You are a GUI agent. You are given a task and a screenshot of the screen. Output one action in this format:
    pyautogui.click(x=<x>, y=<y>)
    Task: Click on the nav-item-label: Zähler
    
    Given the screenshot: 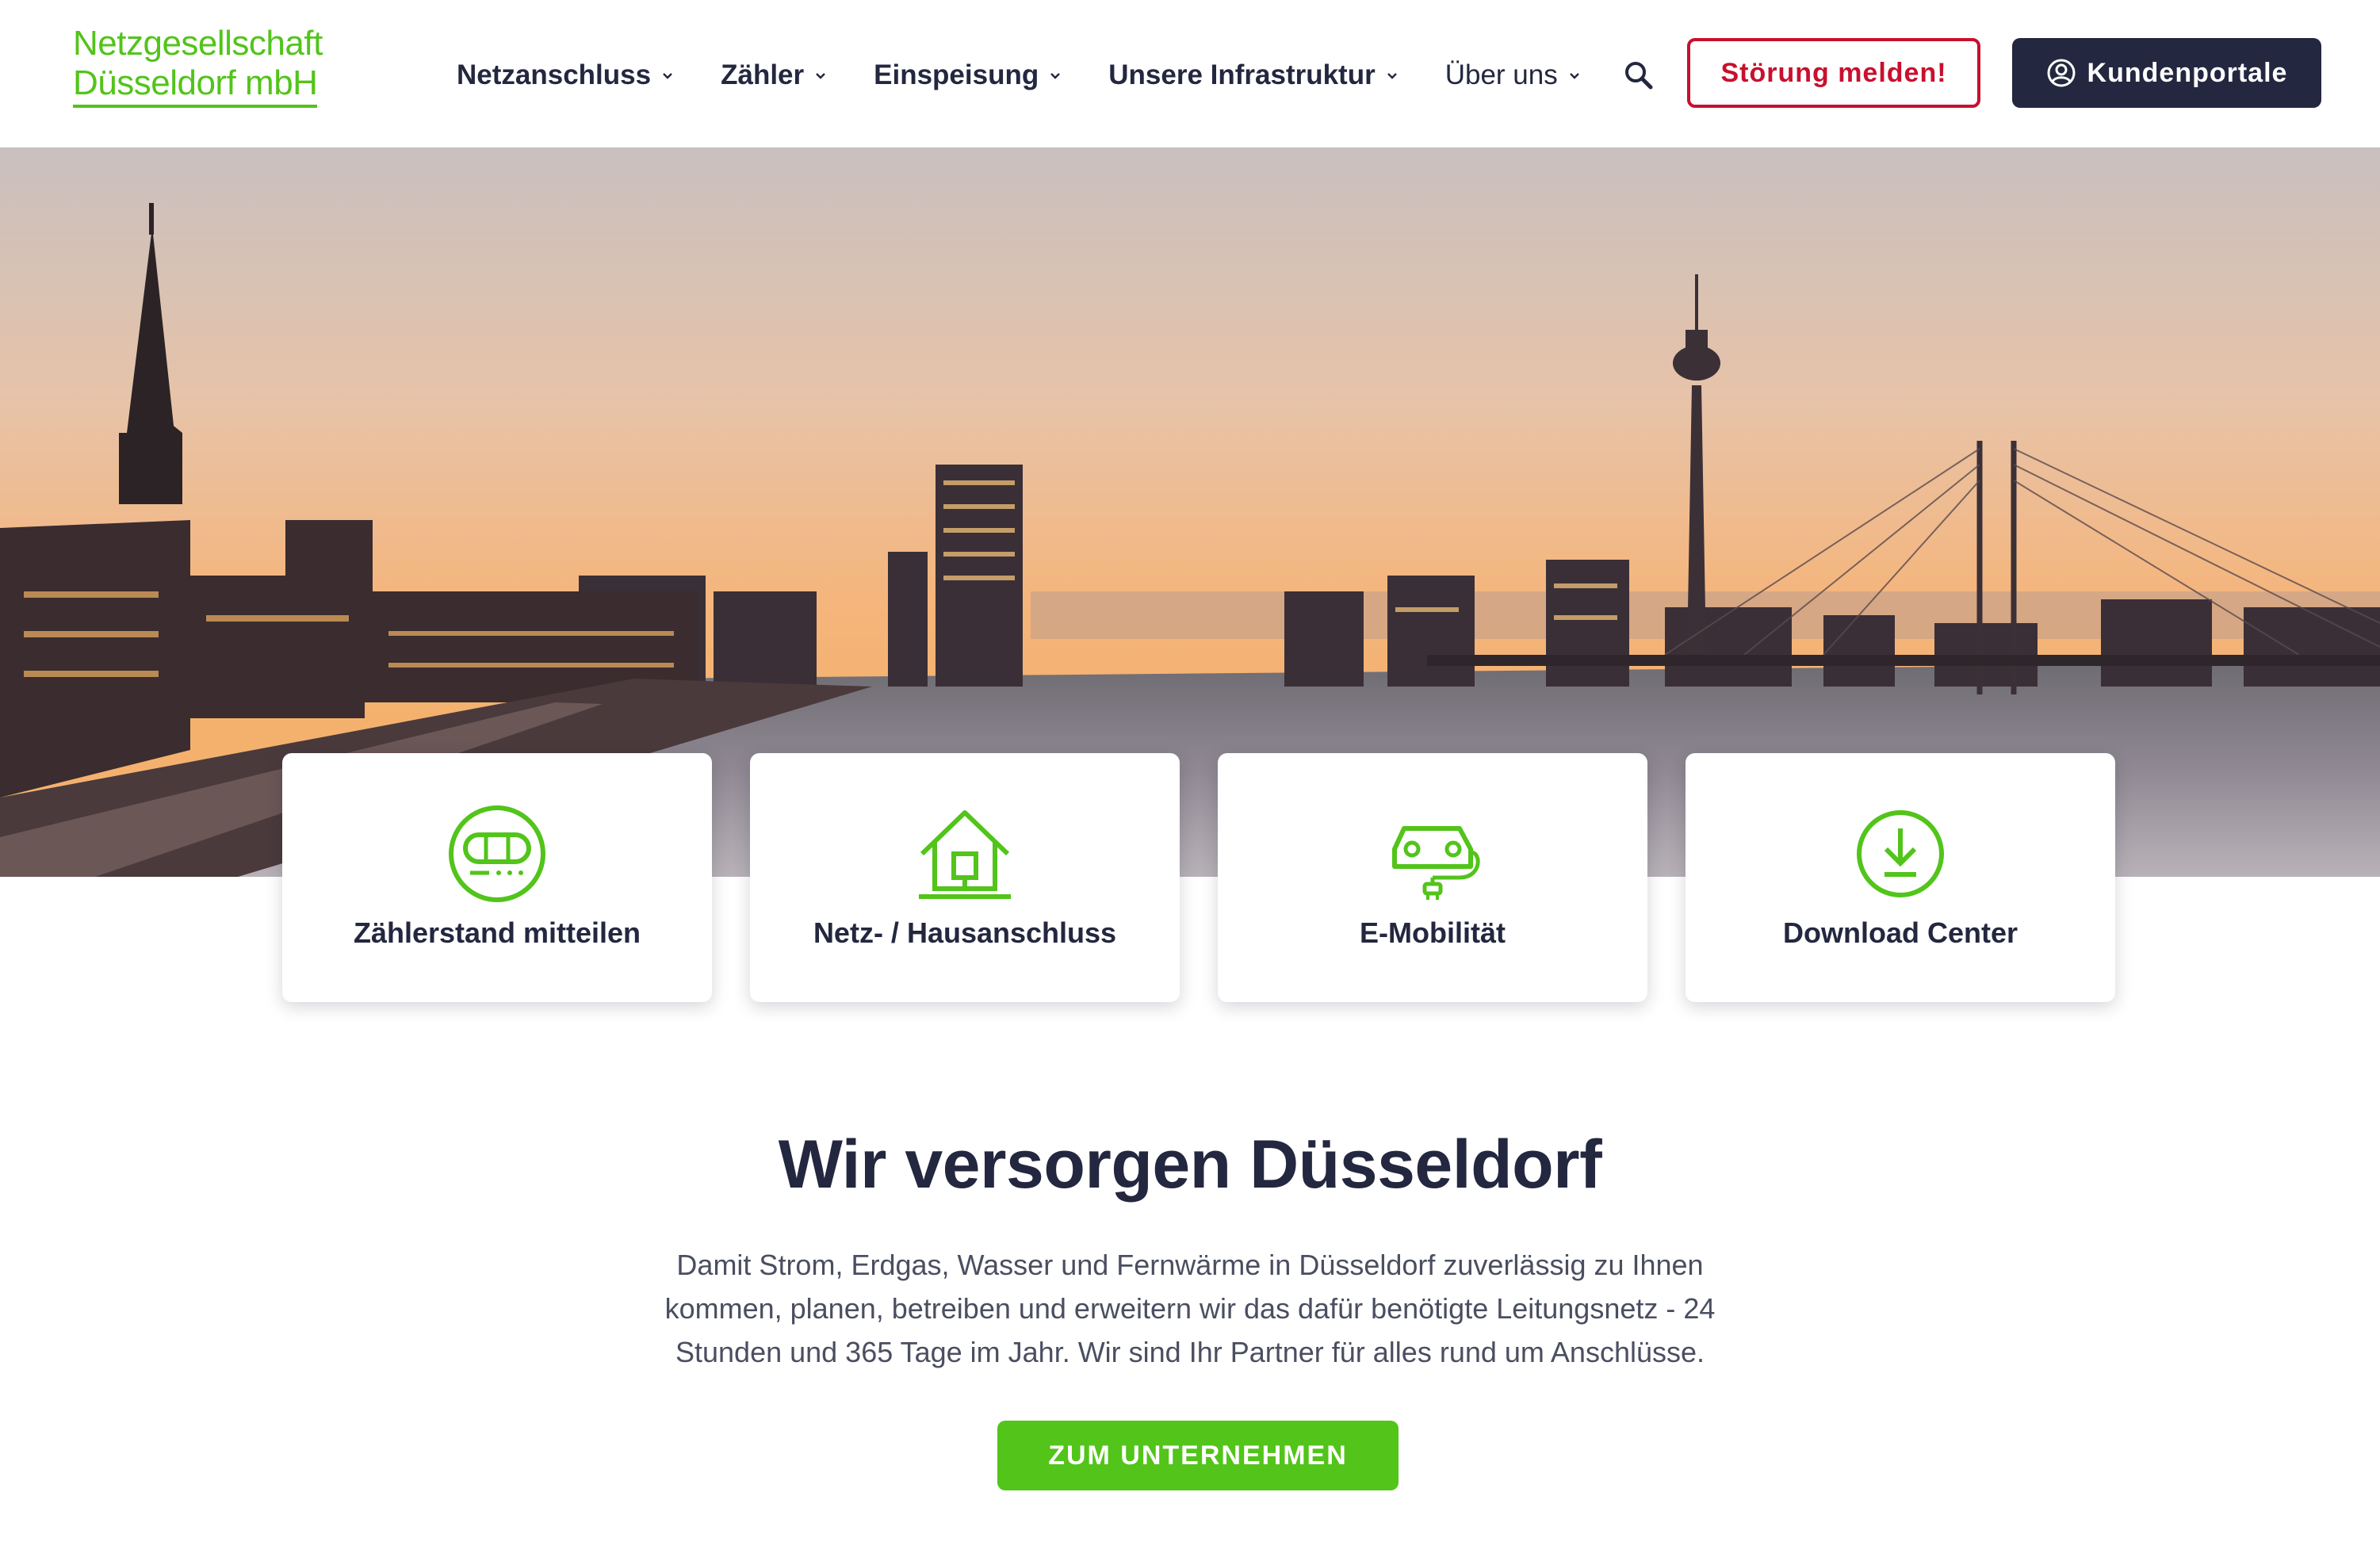 What is the action you would take?
    pyautogui.click(x=763, y=75)
    